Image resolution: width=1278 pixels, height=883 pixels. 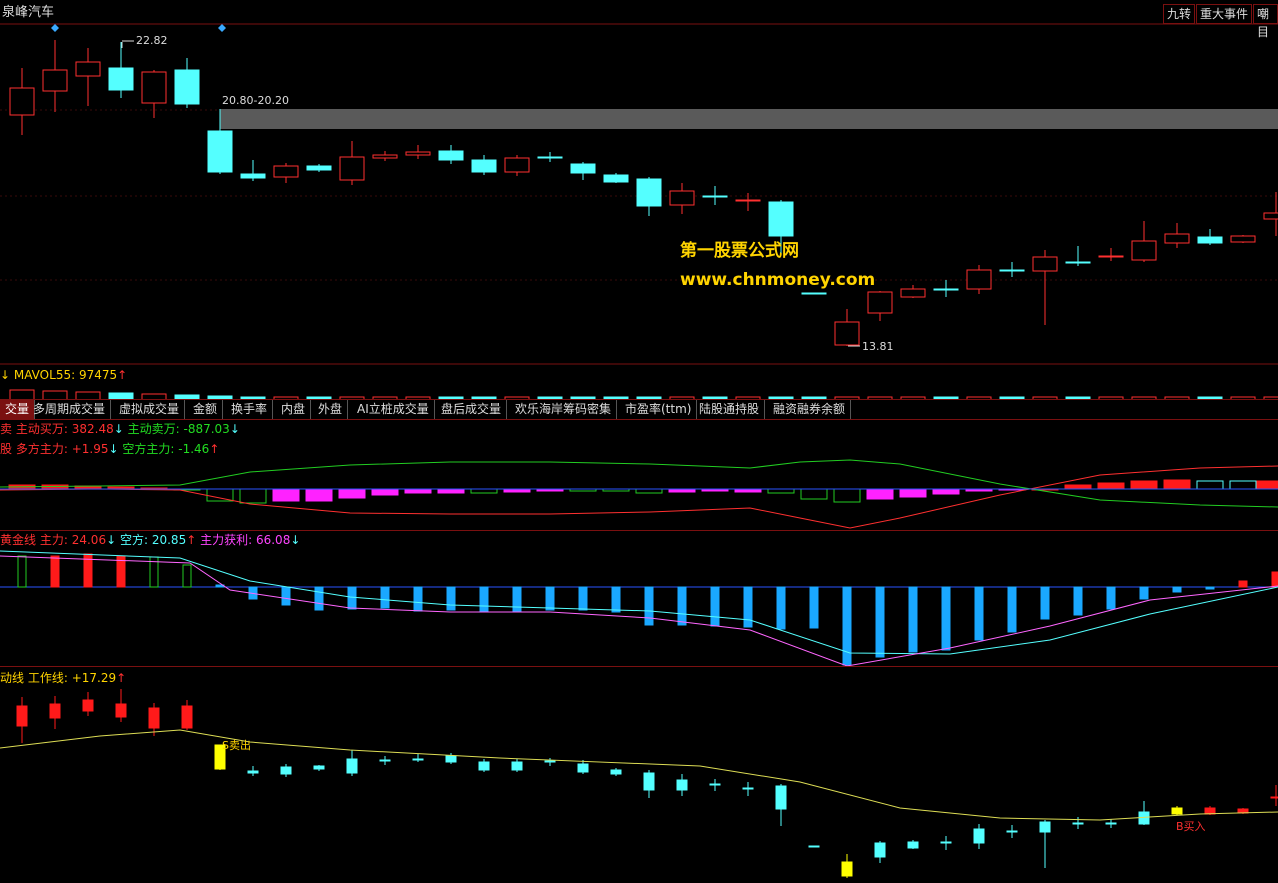 I want to click on tab-virtual-volume: 虚拟成交量, so click(x=150, y=409).